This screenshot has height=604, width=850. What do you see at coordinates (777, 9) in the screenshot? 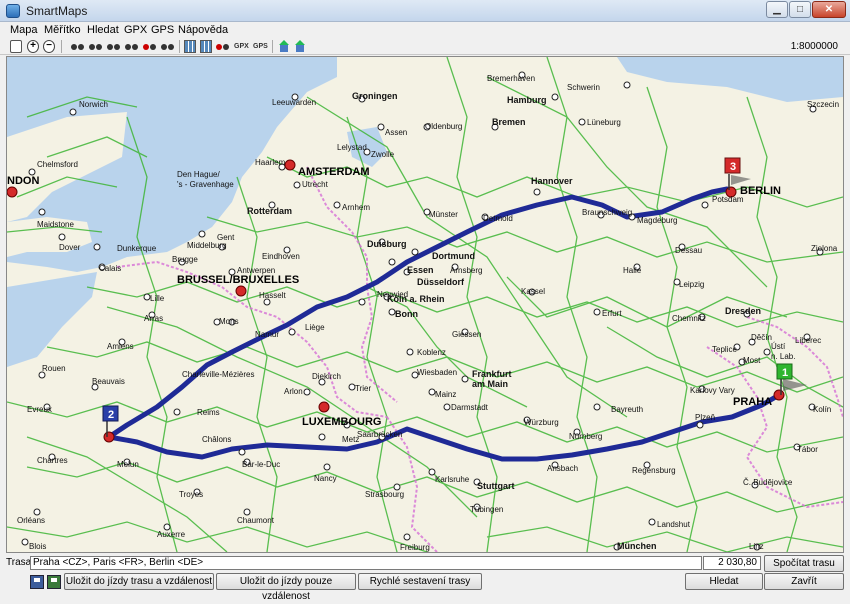
I see `minimize-button: ▁` at bounding box center [777, 9].